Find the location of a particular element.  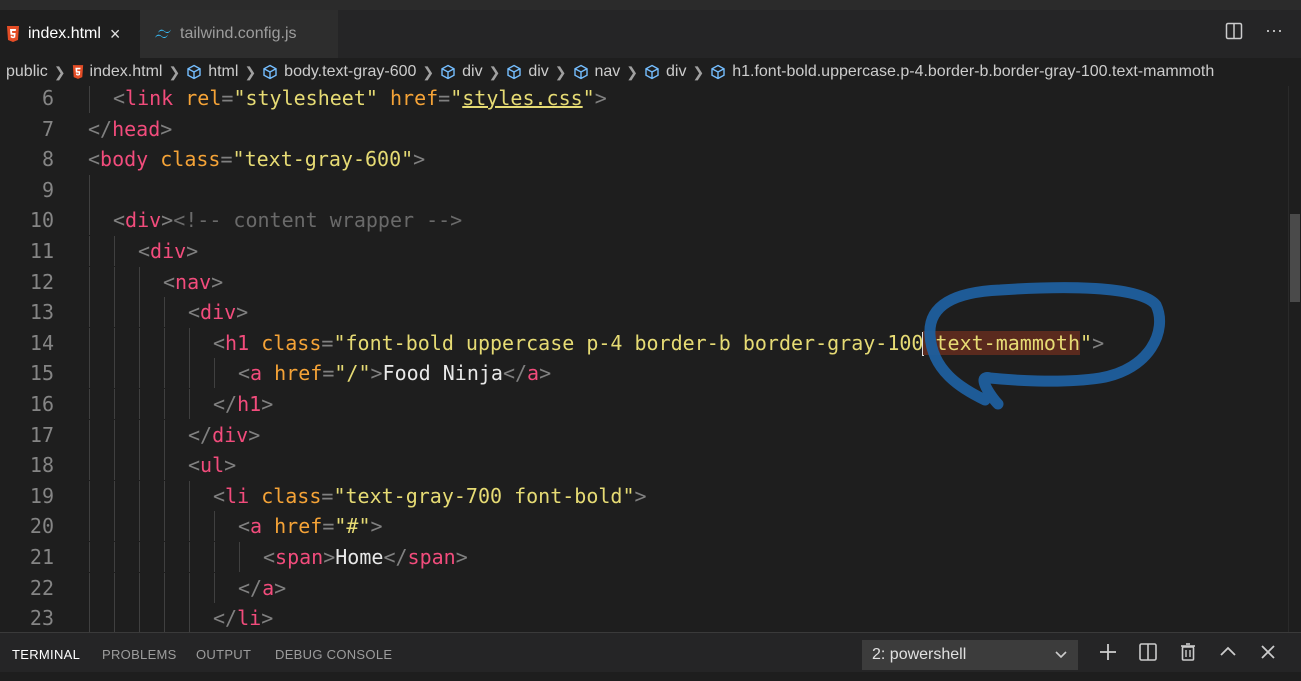

code-line: 10 <div><!-- content wrapper --> is located at coordinates (644, 220).